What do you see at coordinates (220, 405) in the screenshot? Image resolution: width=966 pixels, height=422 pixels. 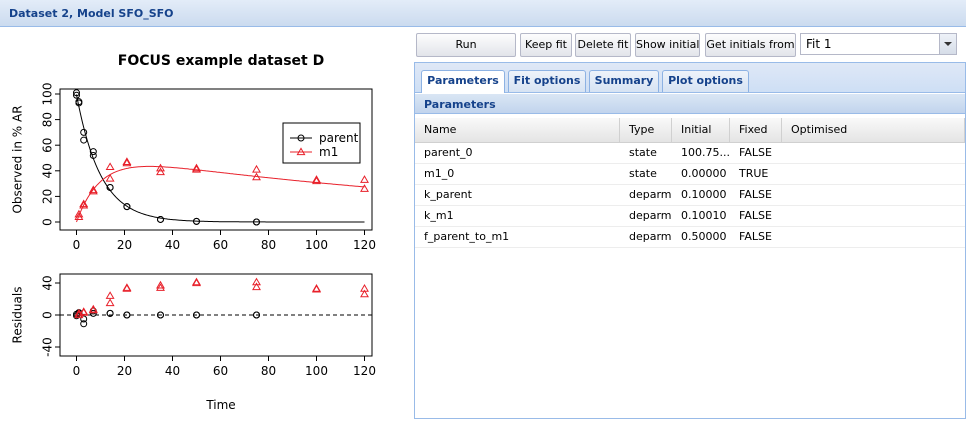 I see `x-axis-label: Time` at bounding box center [220, 405].